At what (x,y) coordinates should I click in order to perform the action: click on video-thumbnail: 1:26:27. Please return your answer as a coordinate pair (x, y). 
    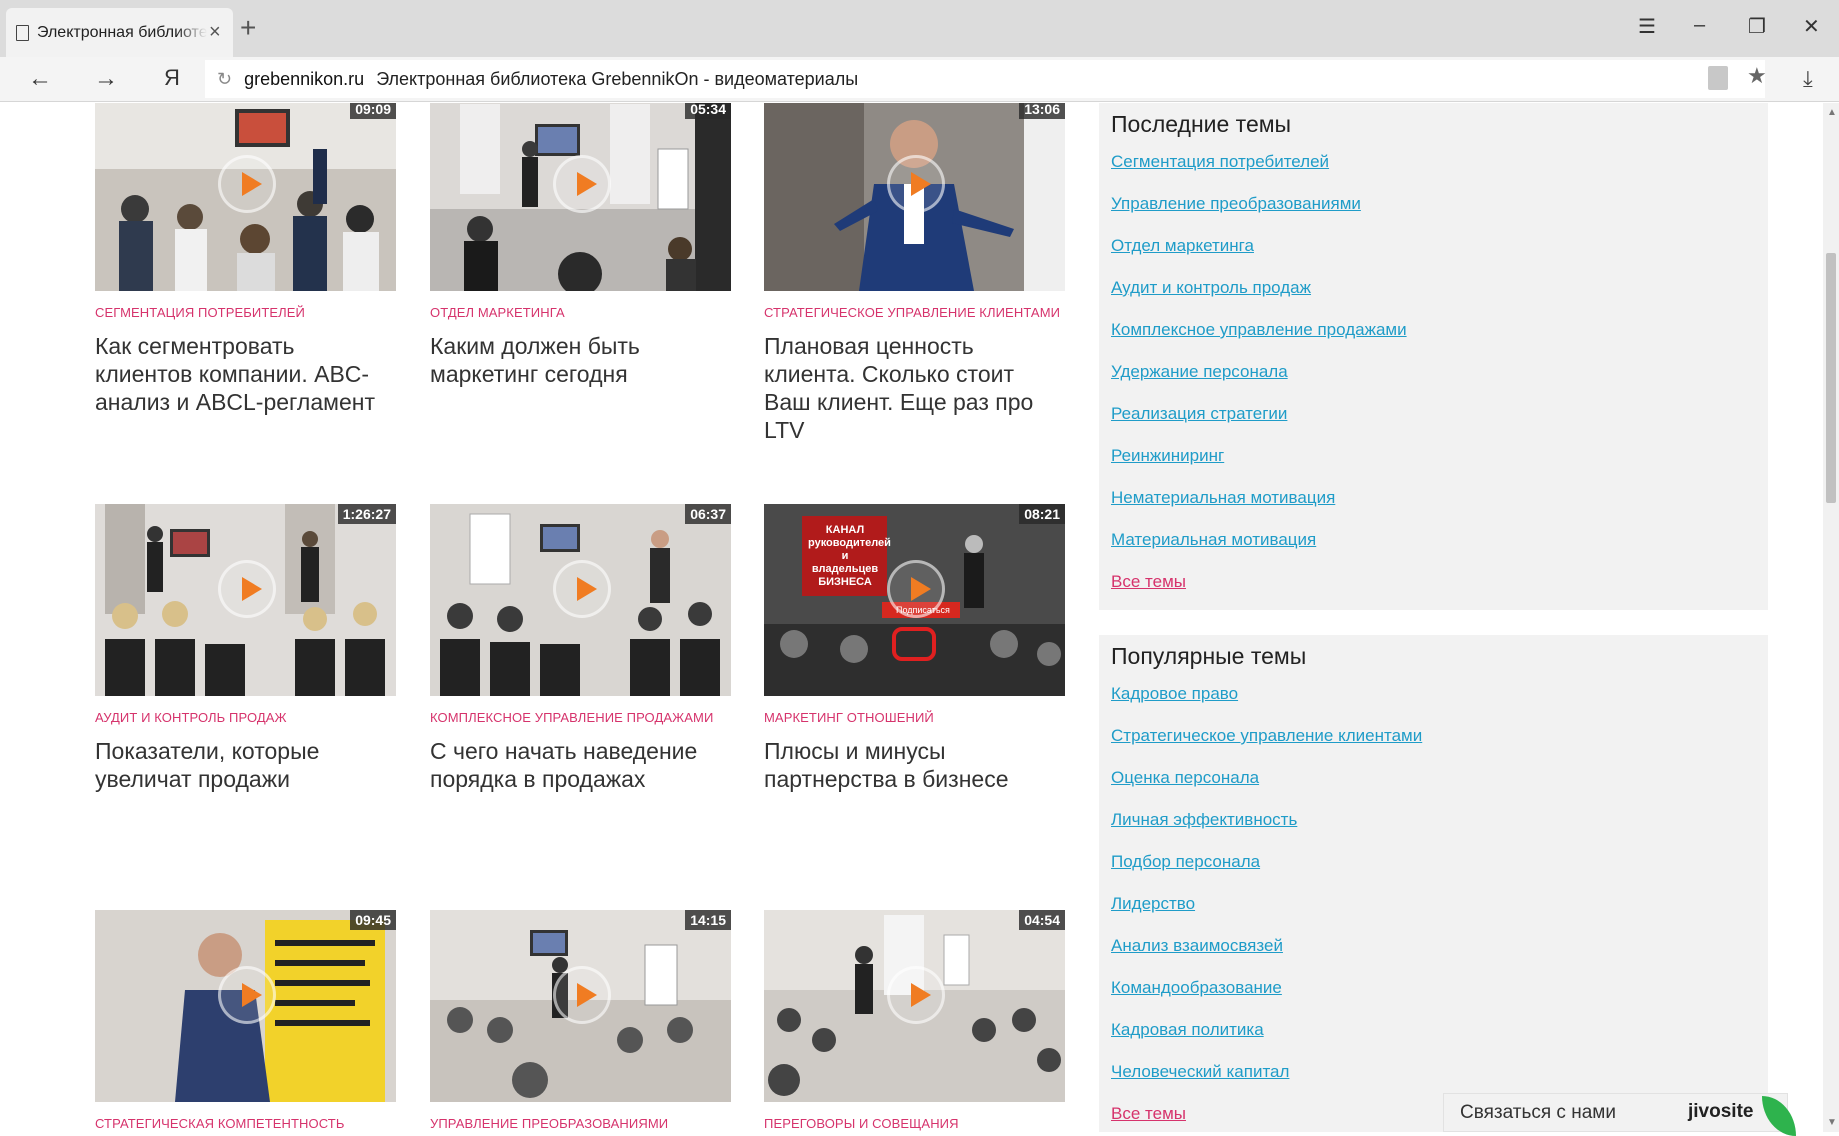
    Looking at the image, I should click on (245, 600).